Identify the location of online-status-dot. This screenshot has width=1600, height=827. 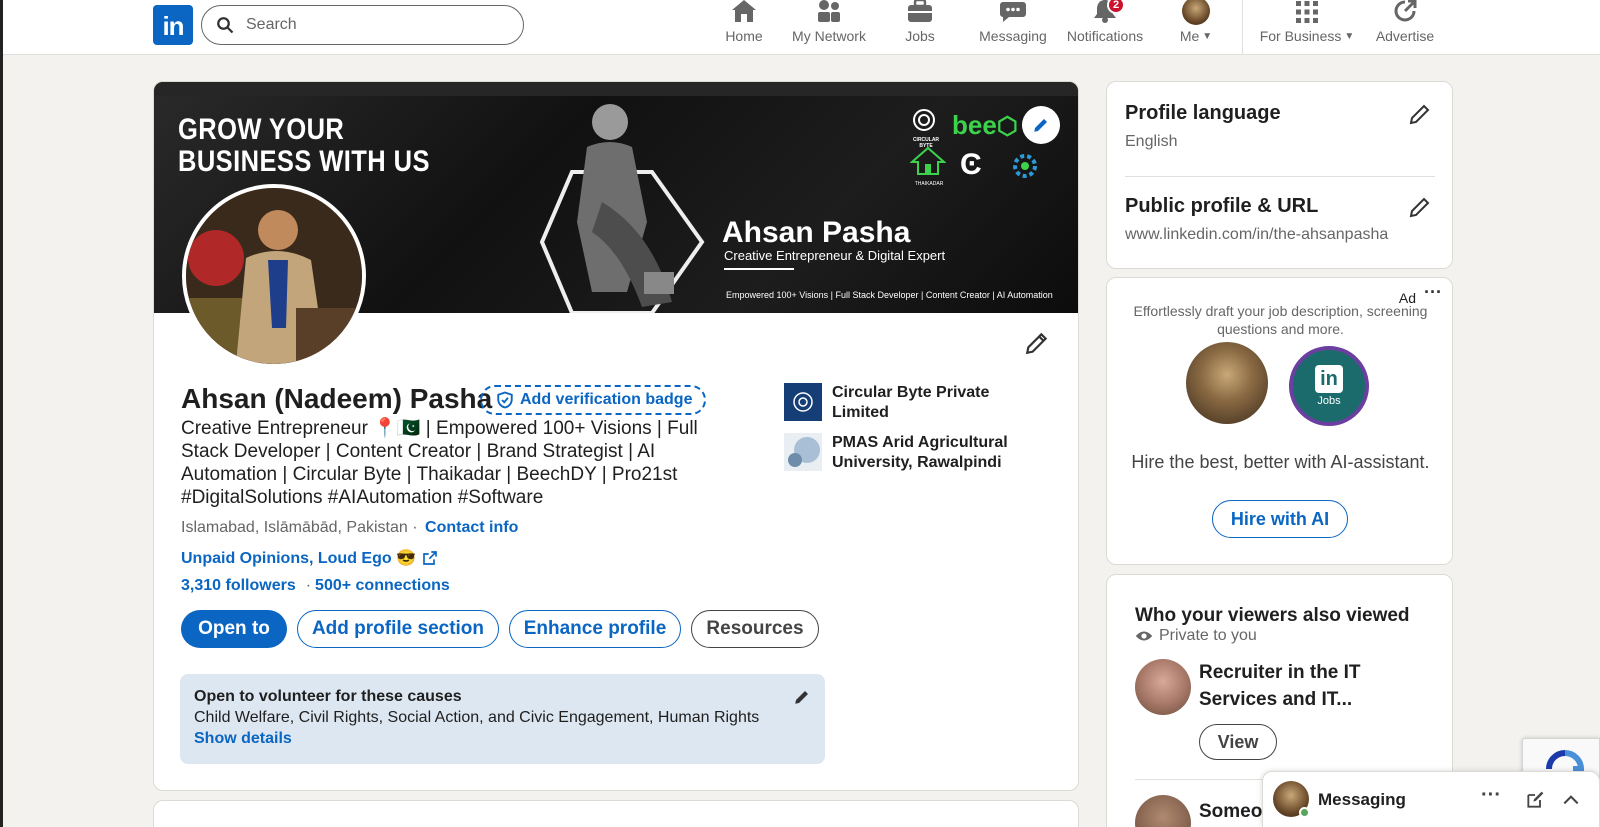
(1304, 812).